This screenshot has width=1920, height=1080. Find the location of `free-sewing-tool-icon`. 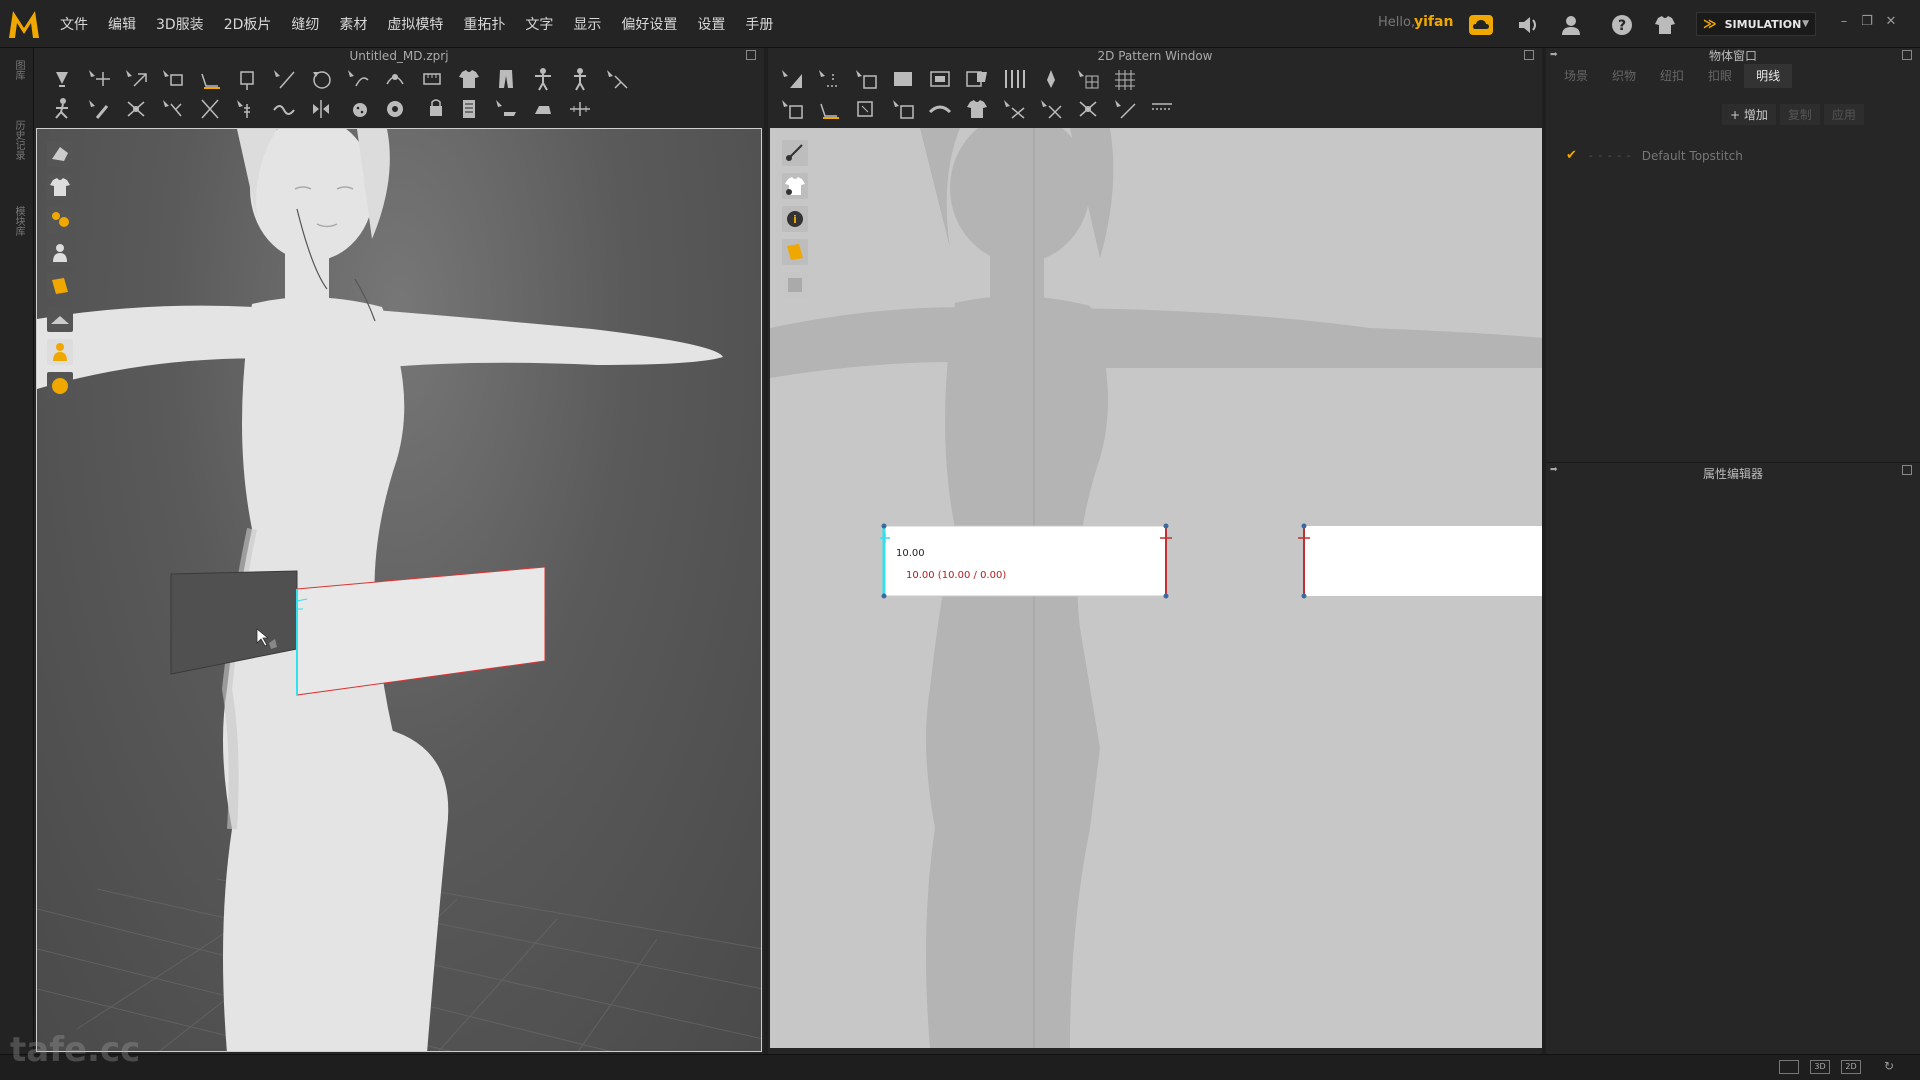

free-sewing-tool-icon is located at coordinates (866, 109).